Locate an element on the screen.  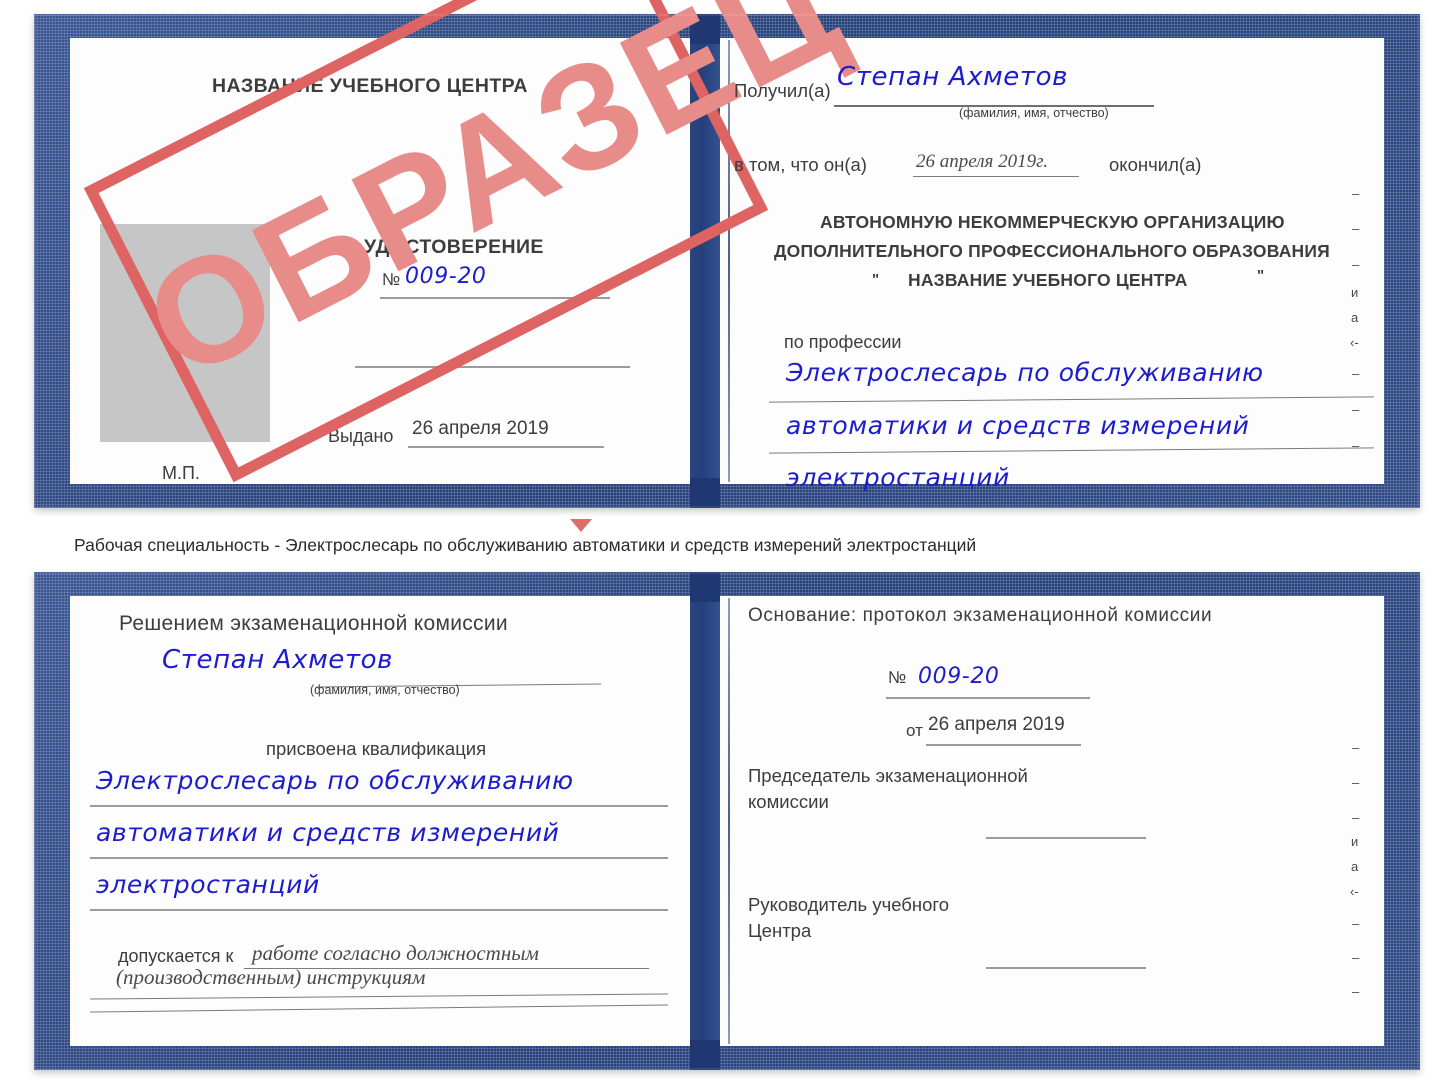
edge-glyph-7: – is located at coordinates (1356, 373).